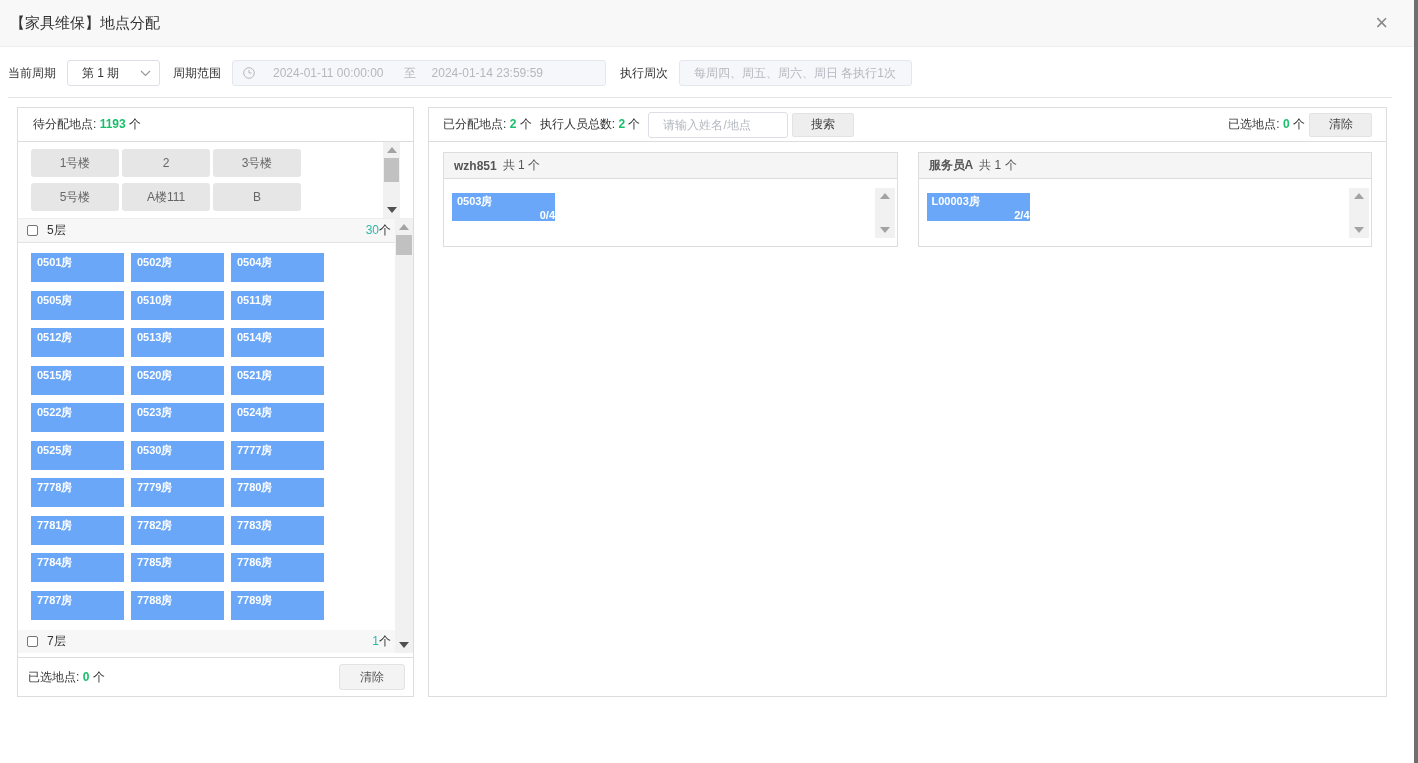 The width and height of the screenshot is (1418, 763). I want to click on room-tile: 7785房, so click(177, 567).